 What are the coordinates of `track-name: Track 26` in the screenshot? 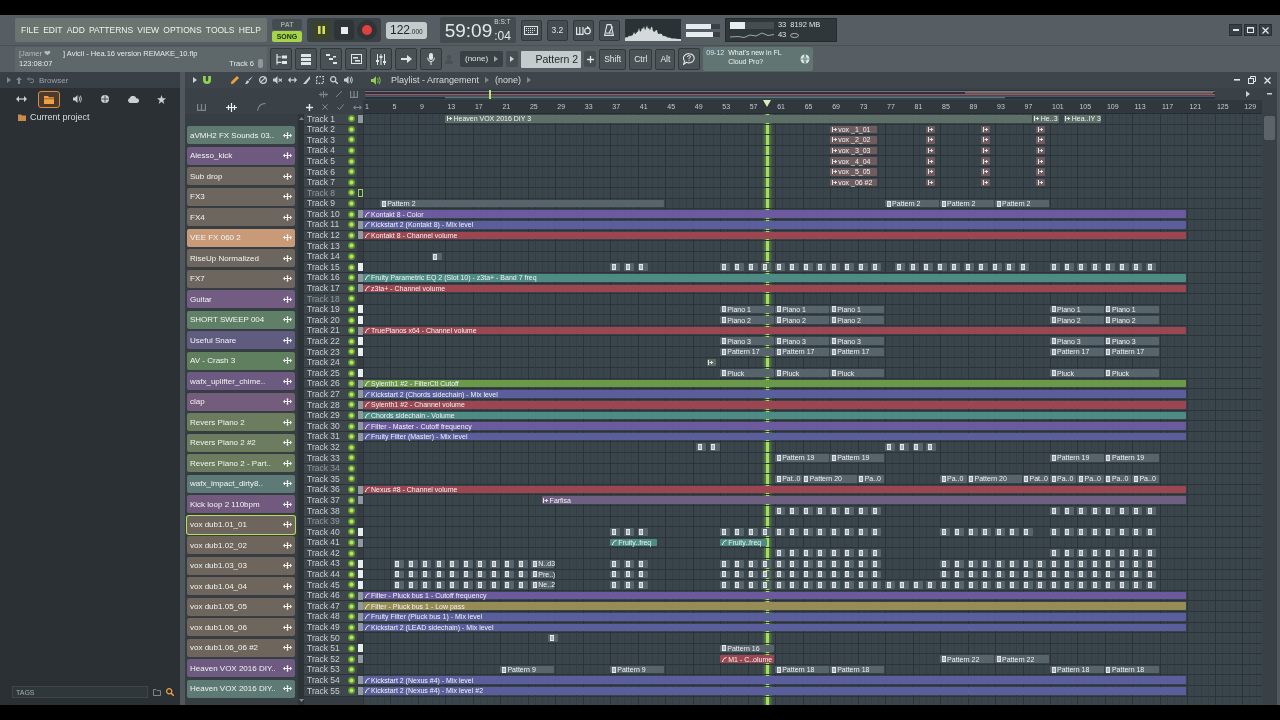 It's located at (323, 383).